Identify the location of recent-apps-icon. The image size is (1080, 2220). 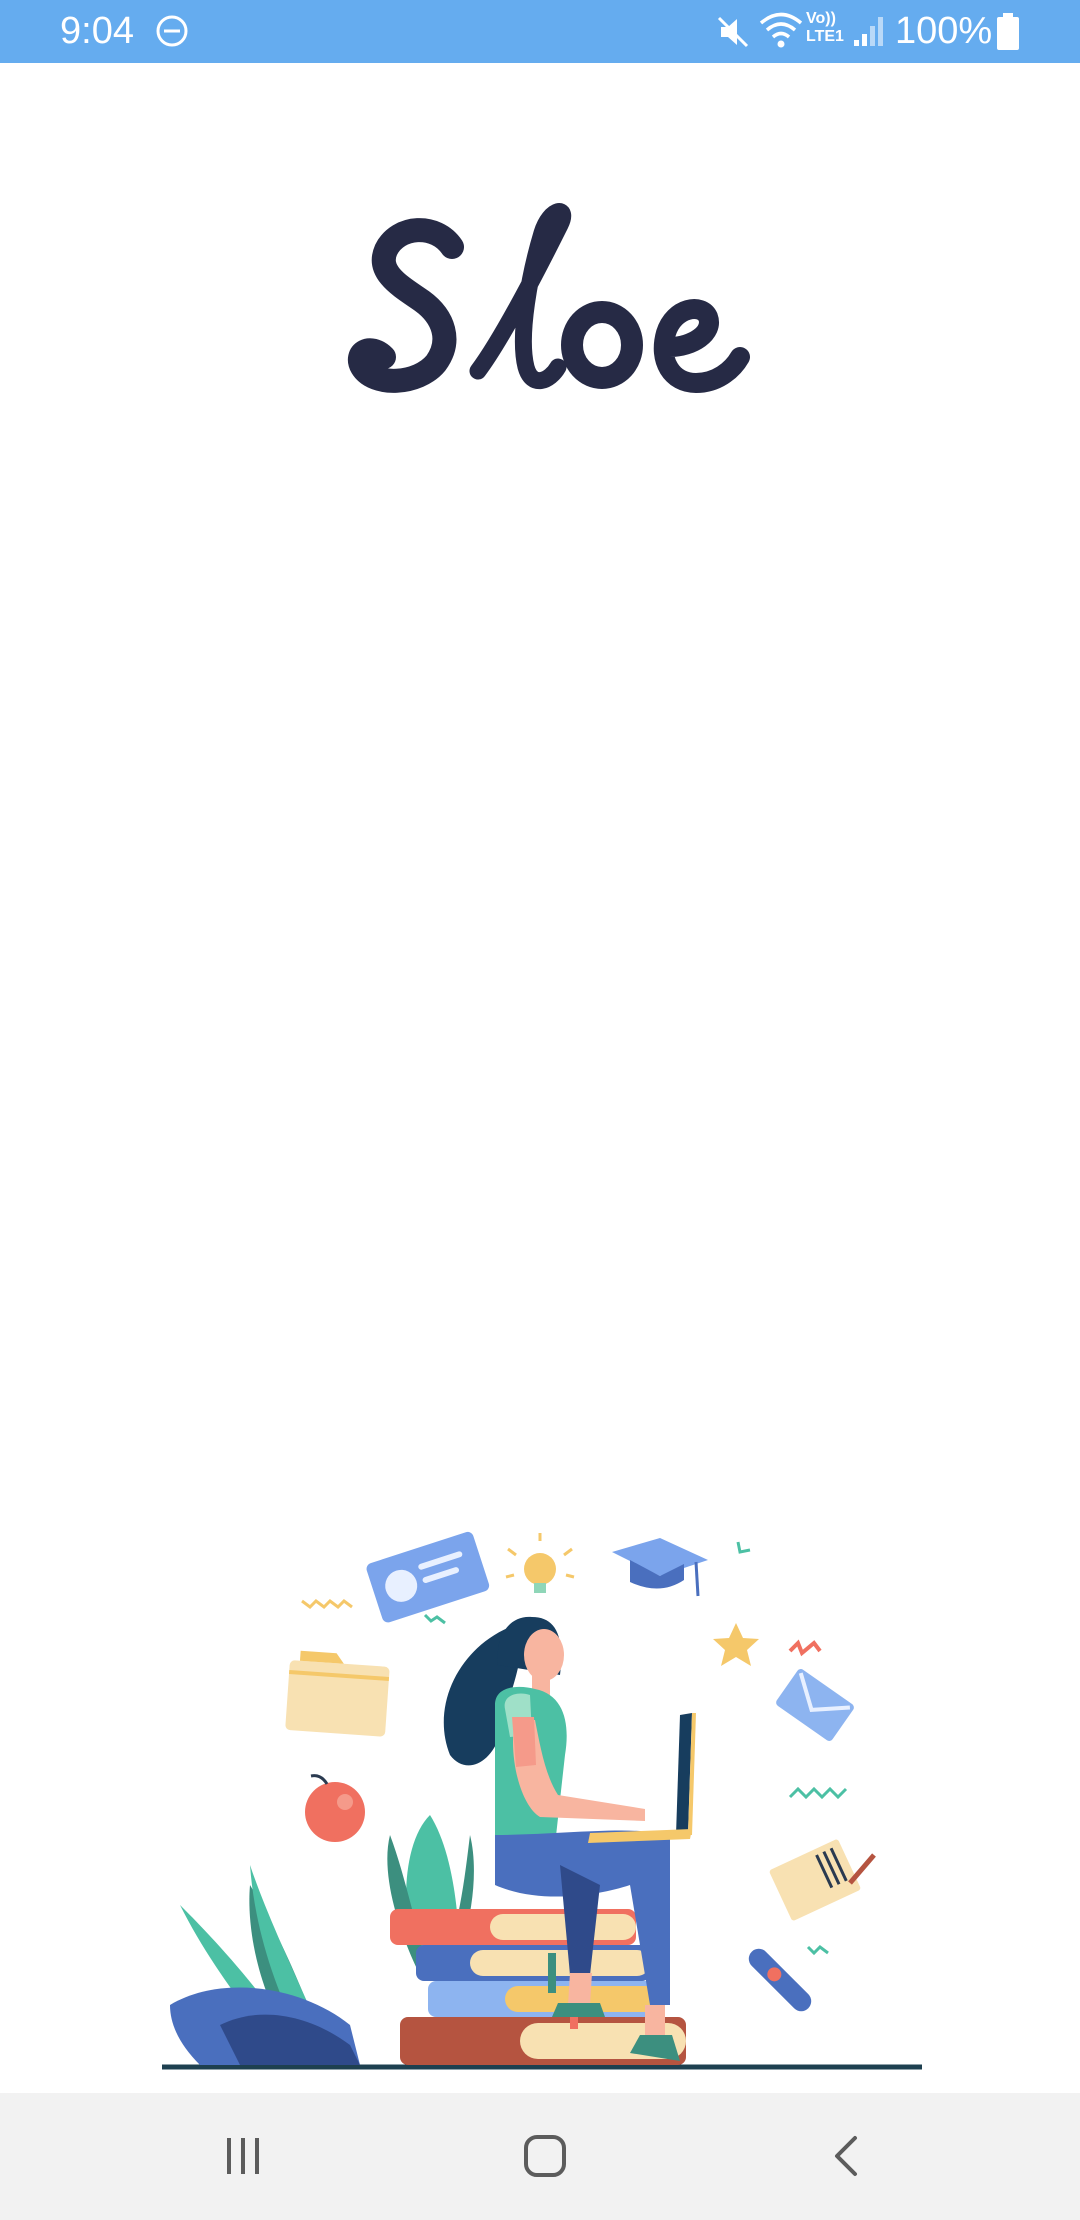
(243, 2156).